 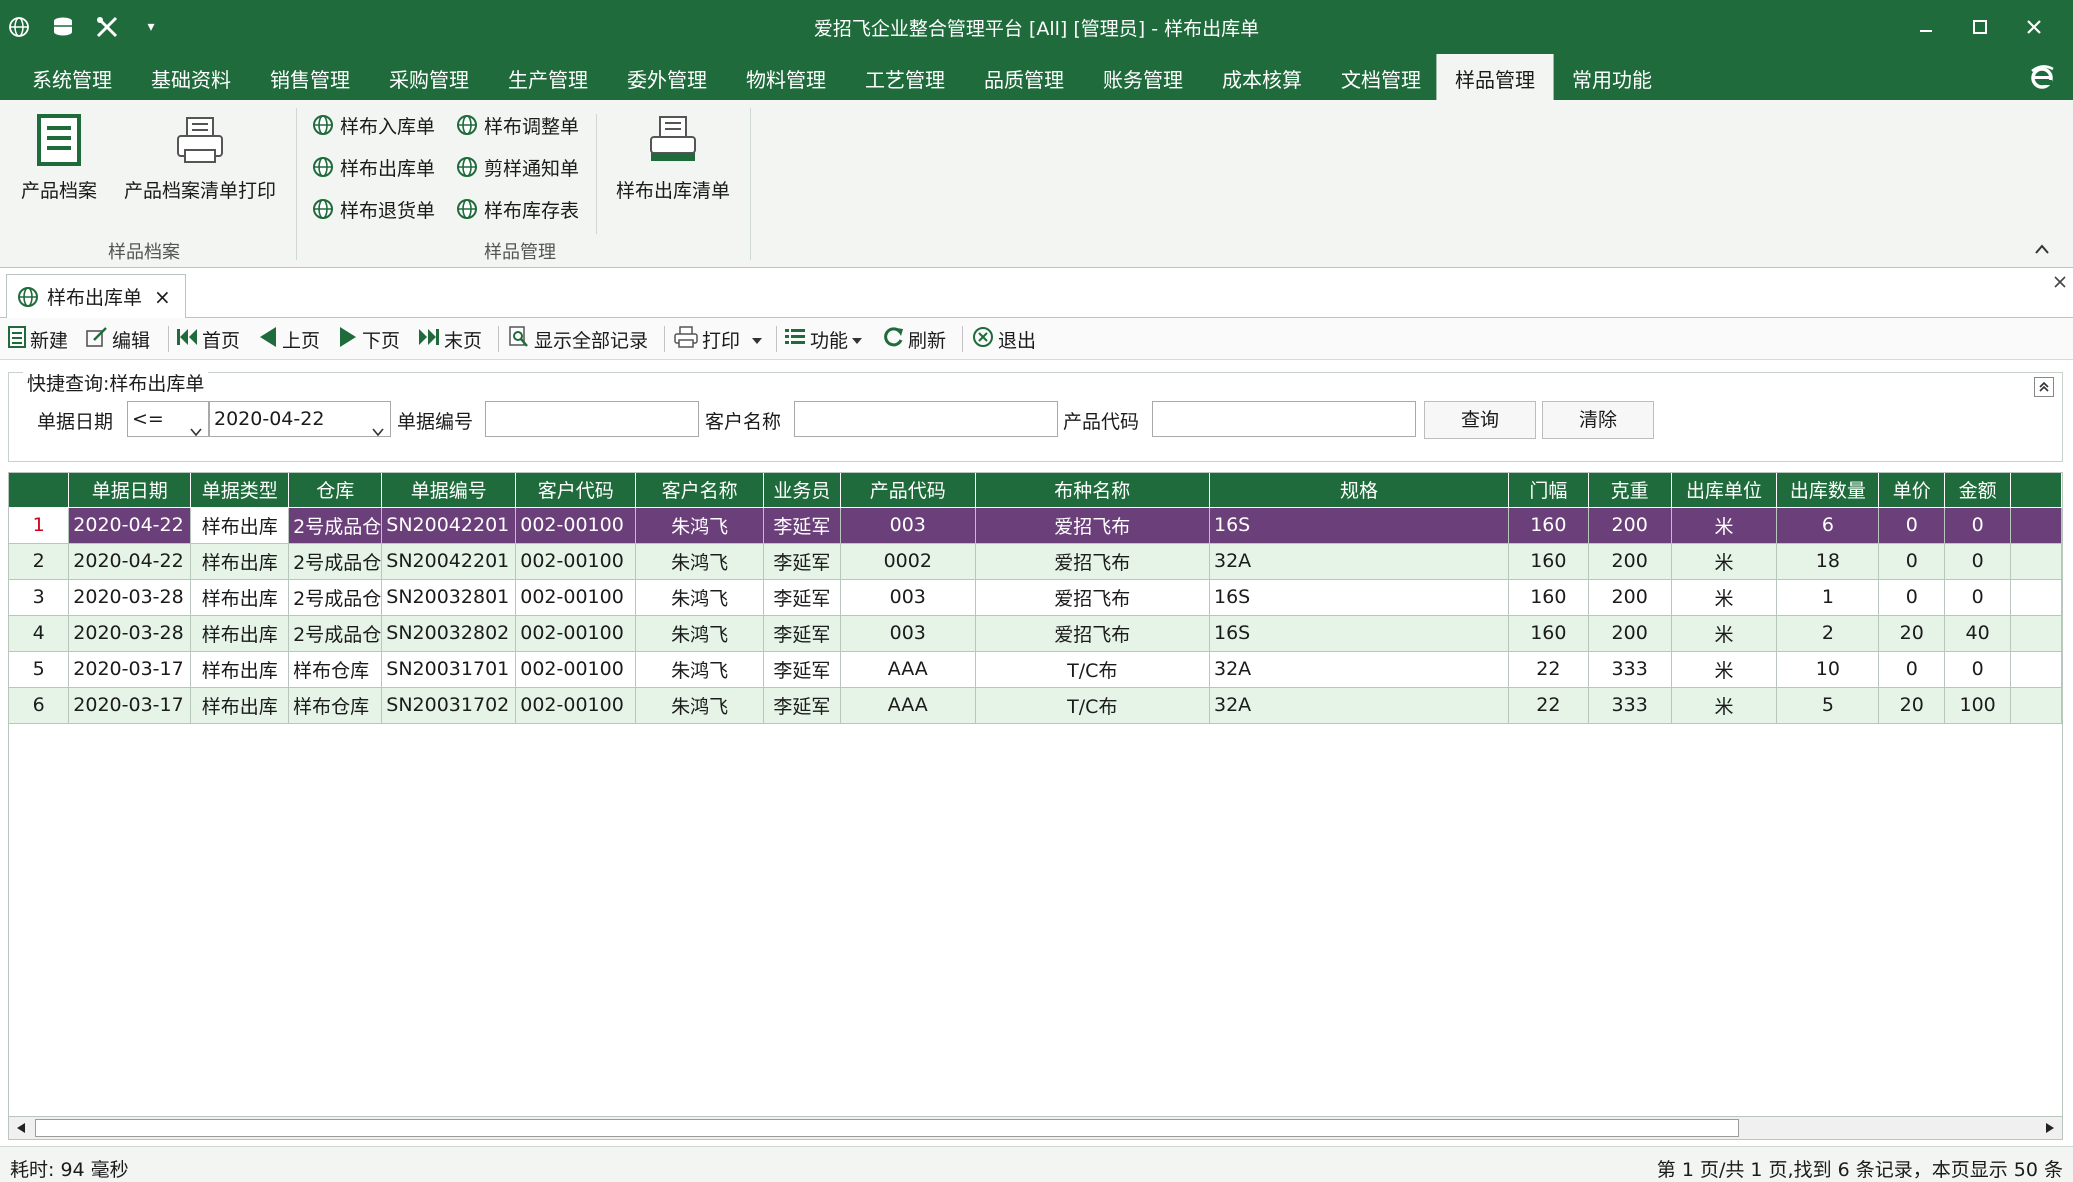 I want to click on column-header: 克重, so click(x=1630, y=490).